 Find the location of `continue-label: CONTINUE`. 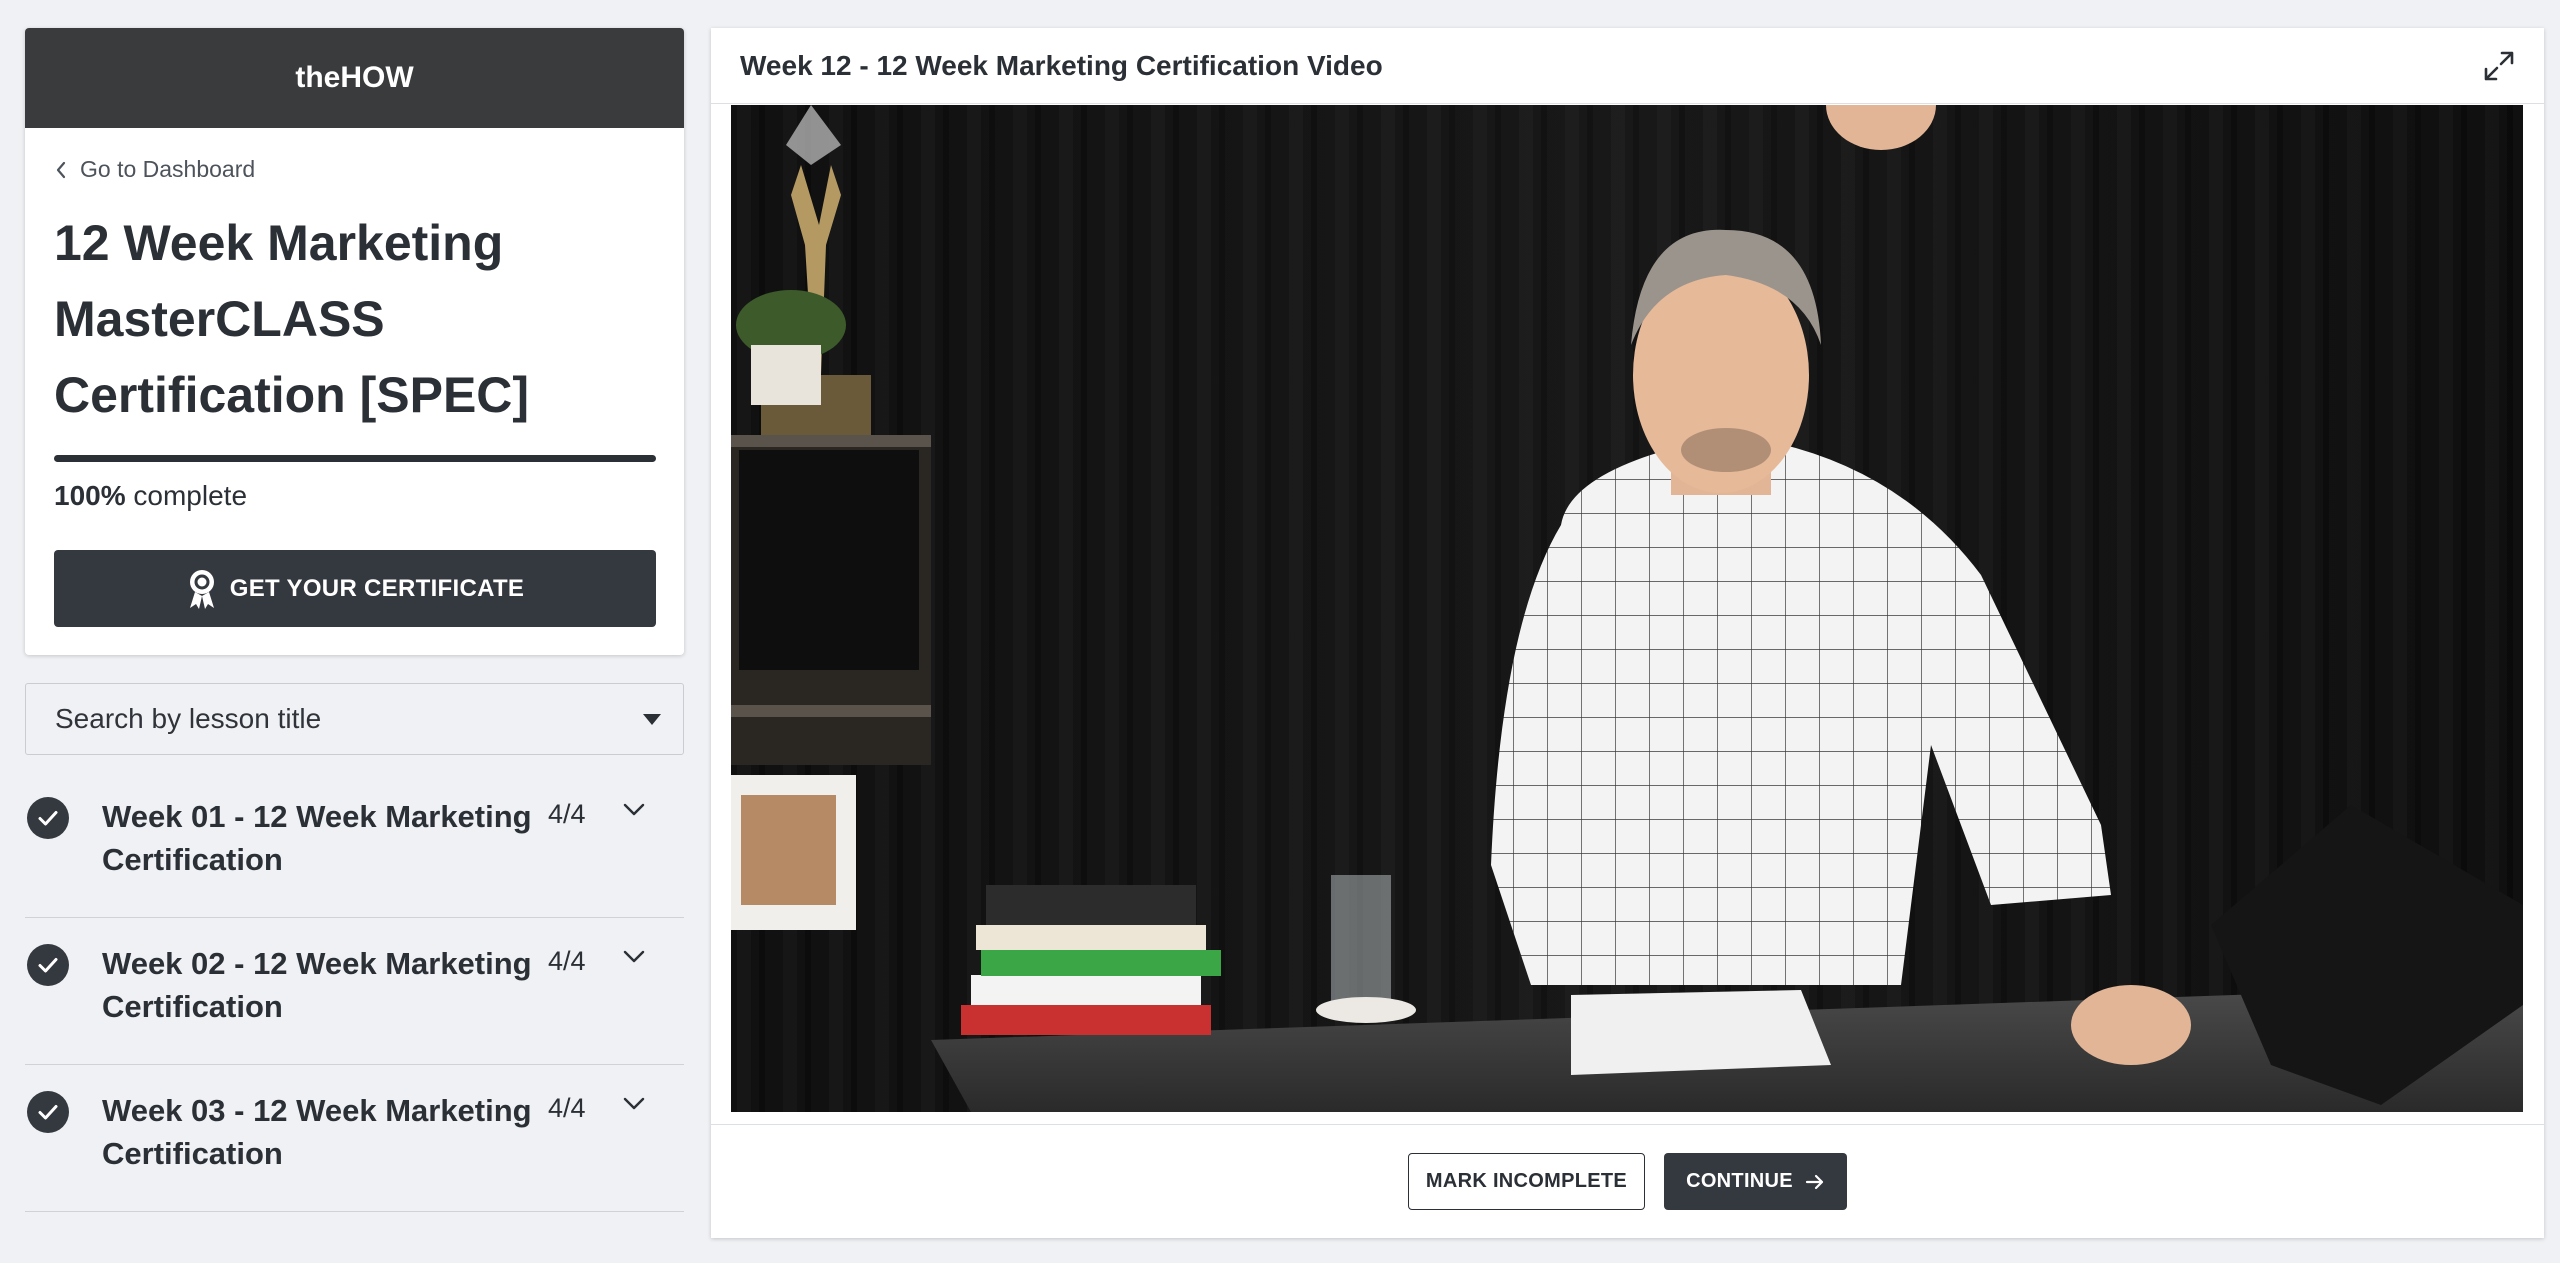

continue-label: CONTINUE is located at coordinates (1739, 1181).